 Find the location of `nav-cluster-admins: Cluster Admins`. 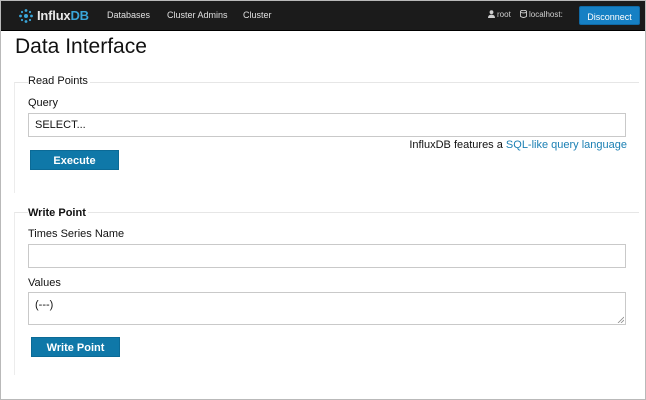

nav-cluster-admins: Cluster Admins is located at coordinates (197, 15).